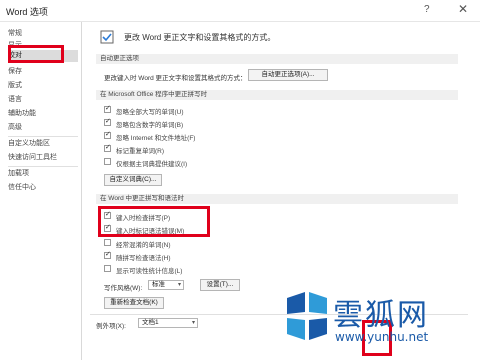 This screenshot has width=480, height=360. Describe the element at coordinates (107, 134) in the screenshot. I see `checkbox-ignore-internet` at that location.